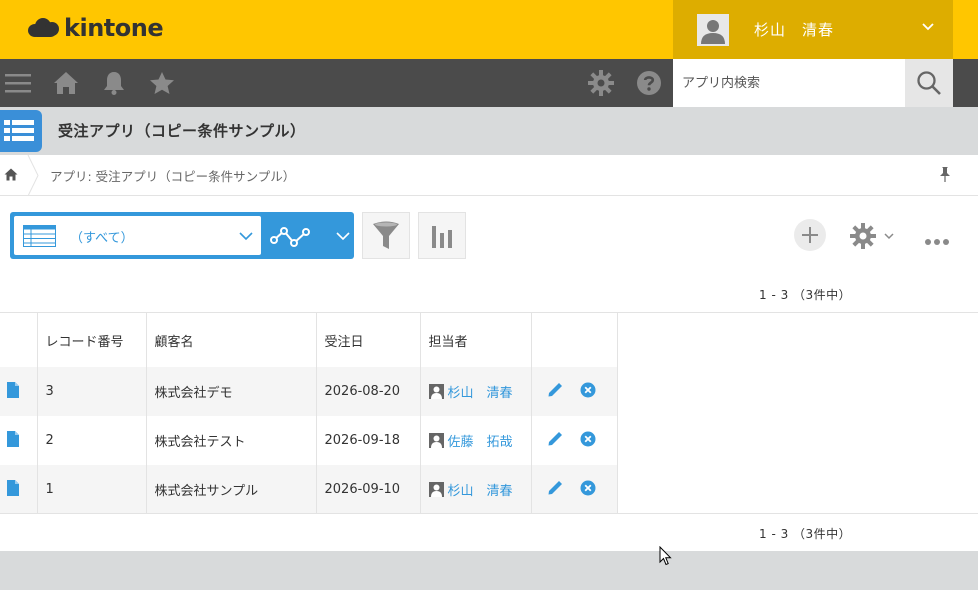 The height and width of the screenshot is (590, 978). What do you see at coordinates (137, 235) in the screenshot?
I see `view-dropdown: （すべて）` at bounding box center [137, 235].